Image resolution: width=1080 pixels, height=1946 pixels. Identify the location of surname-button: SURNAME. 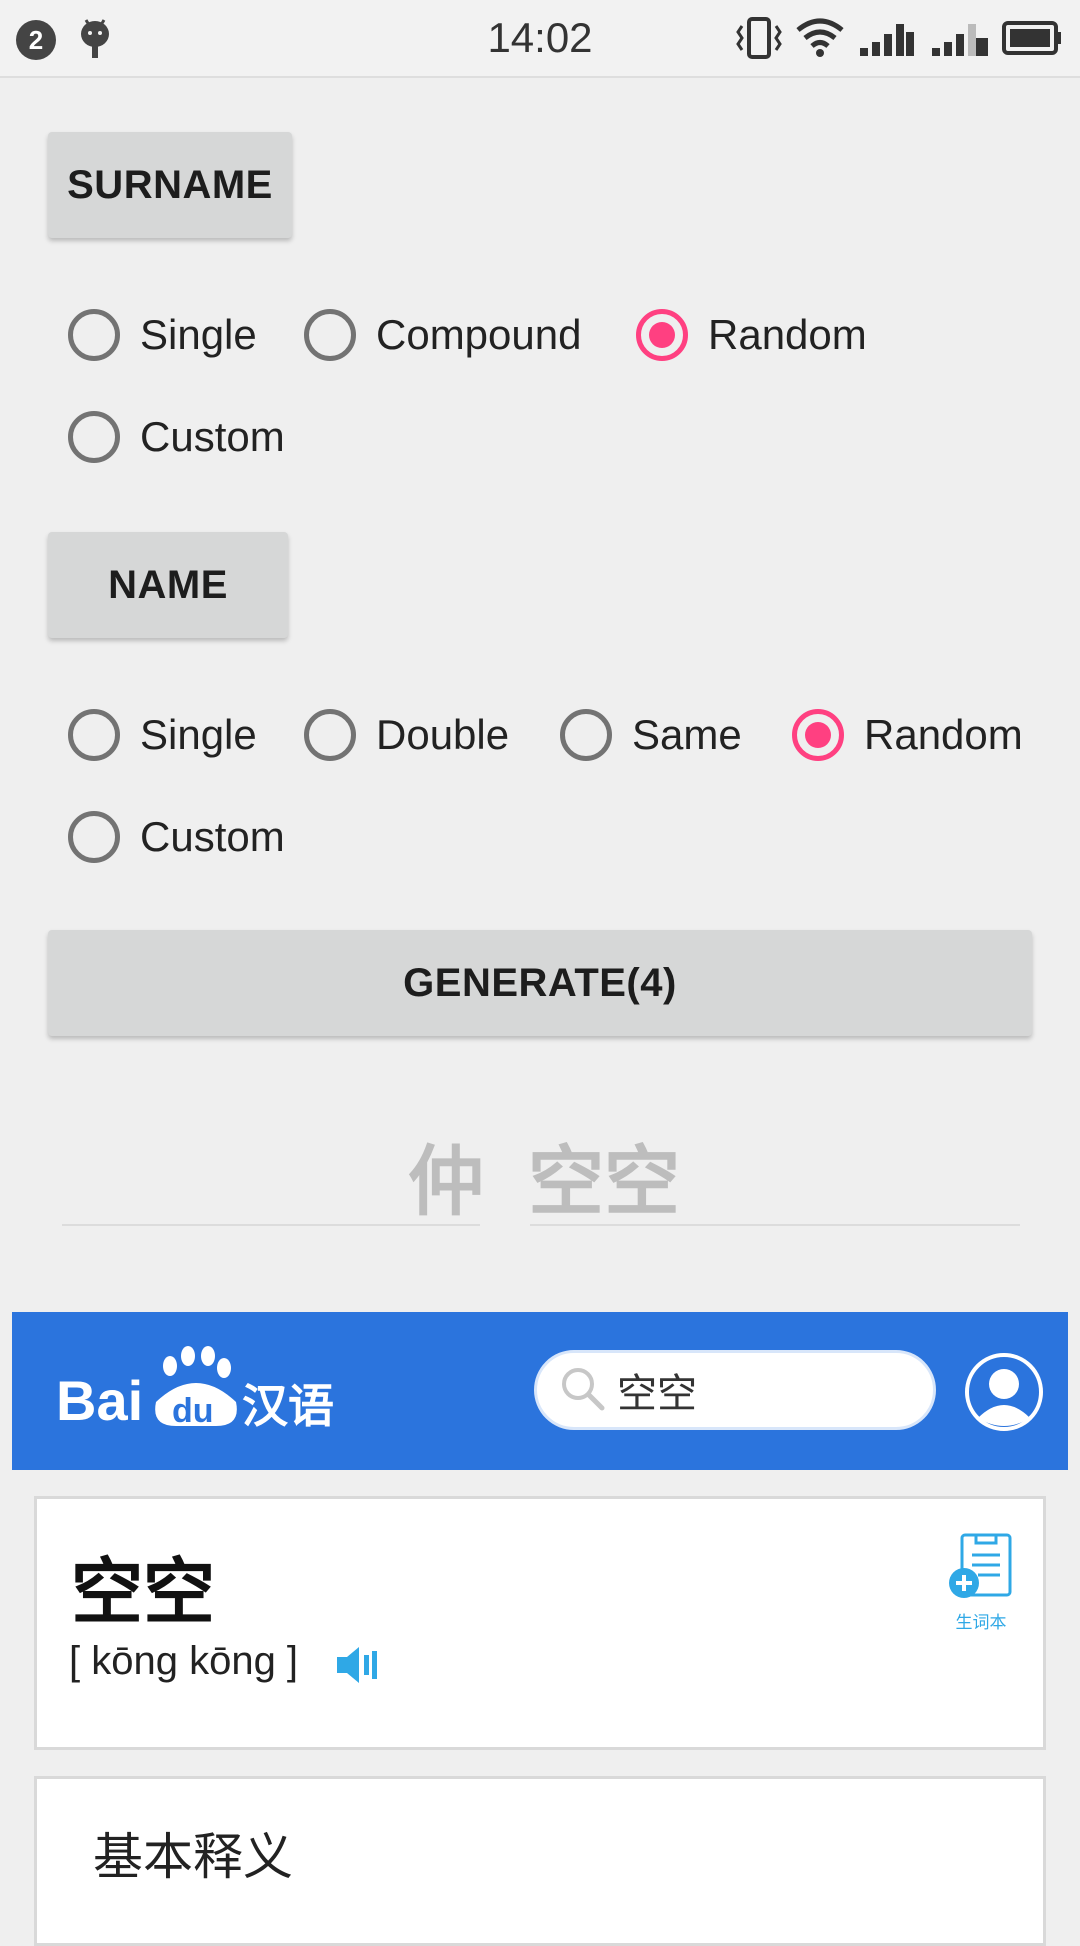
(170, 185).